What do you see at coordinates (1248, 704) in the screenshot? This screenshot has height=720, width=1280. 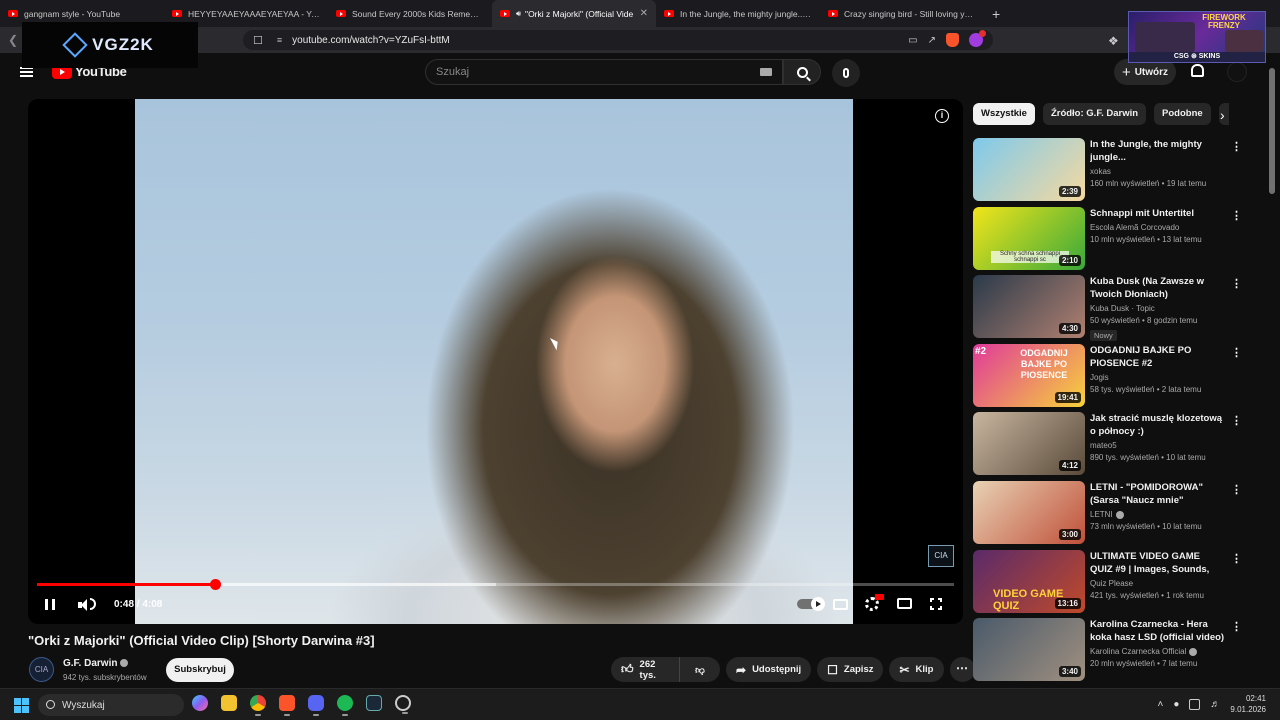 I see `clock: 02:41 9.01.2026` at bounding box center [1248, 704].